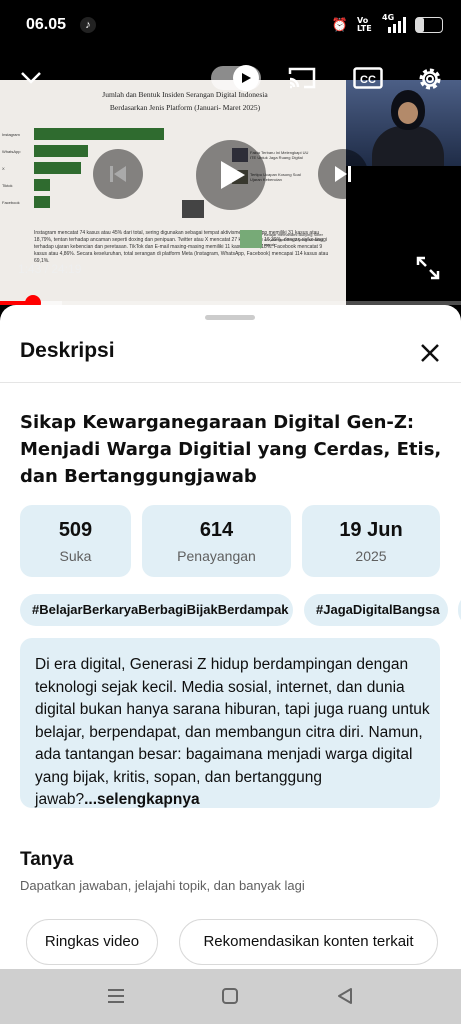  I want to click on recommend-content-chip: Rekomendasikan konten terkait, so click(308, 942).